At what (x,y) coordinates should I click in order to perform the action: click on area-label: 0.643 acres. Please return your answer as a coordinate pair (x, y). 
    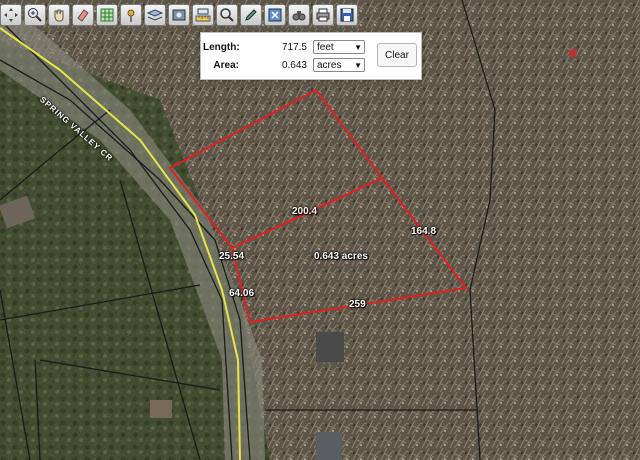
    Looking at the image, I should click on (341, 256).